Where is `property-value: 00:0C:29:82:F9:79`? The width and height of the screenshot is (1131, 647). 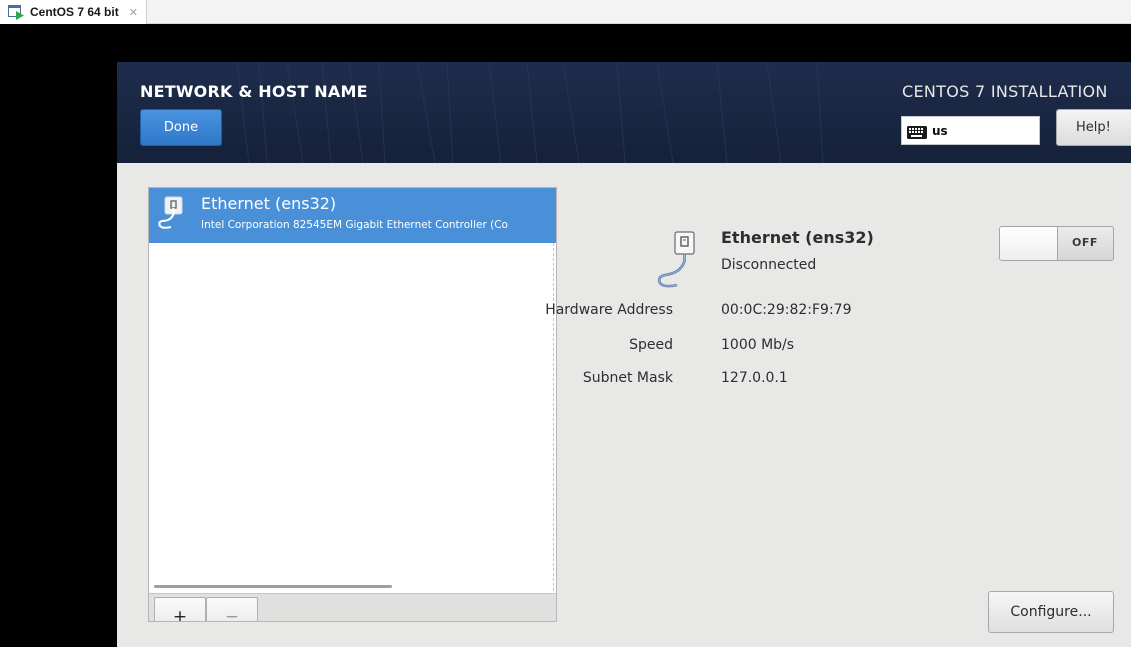 property-value: 00:0C:29:82:F9:79 is located at coordinates (786, 310).